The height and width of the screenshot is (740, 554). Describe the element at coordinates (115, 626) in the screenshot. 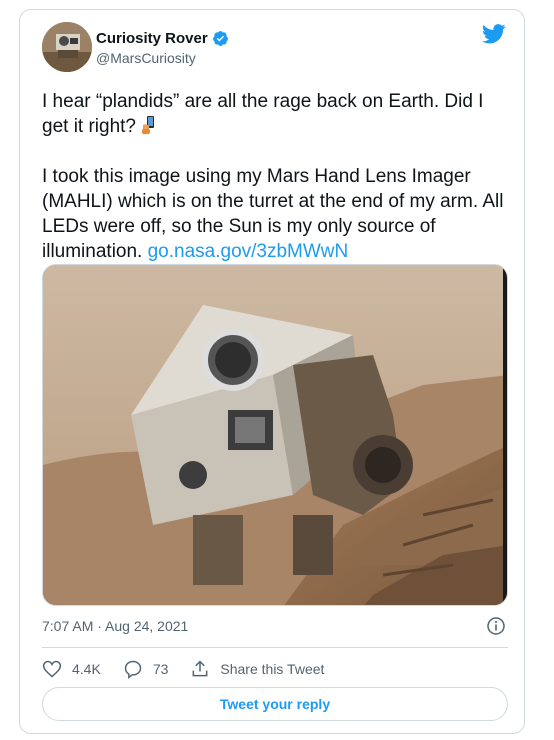

I see `tweet-timestamp: 7:07 AM · Aug 24, 2021` at that location.